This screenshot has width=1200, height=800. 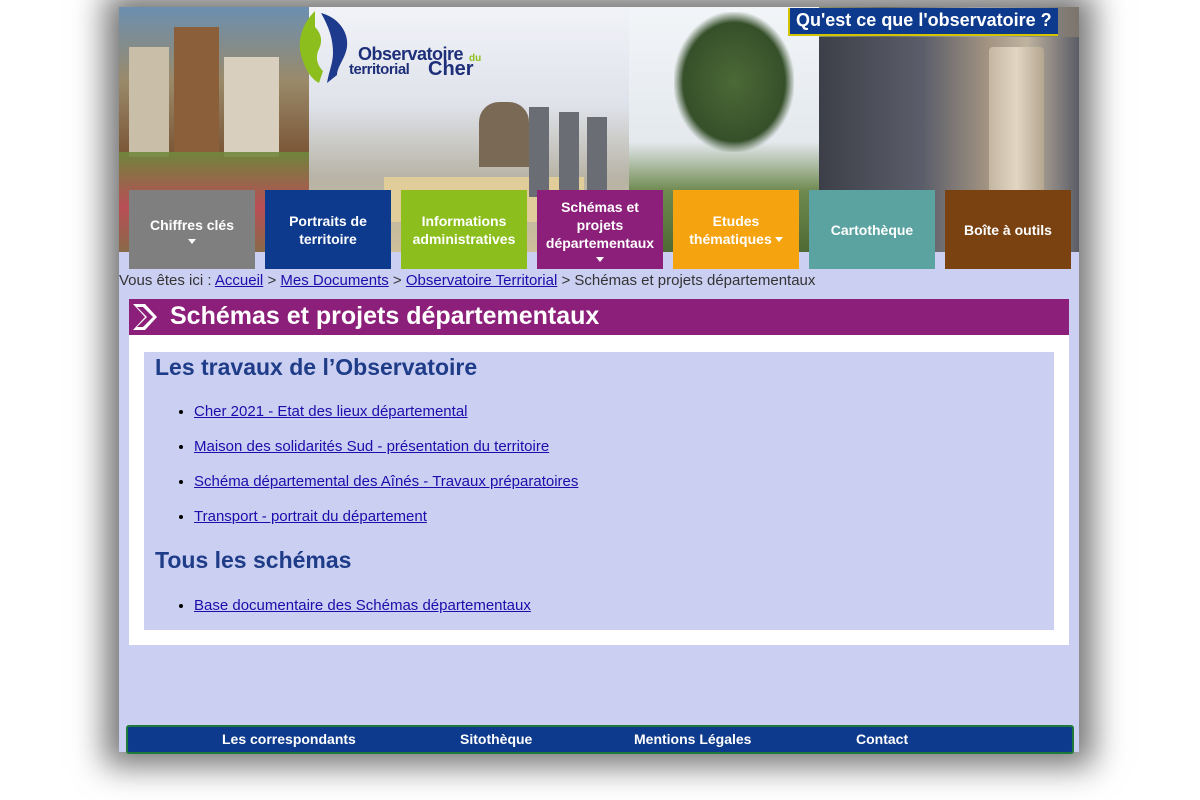 What do you see at coordinates (496, 739) in the screenshot?
I see `footer-link-sitotheque: Sitothèque` at bounding box center [496, 739].